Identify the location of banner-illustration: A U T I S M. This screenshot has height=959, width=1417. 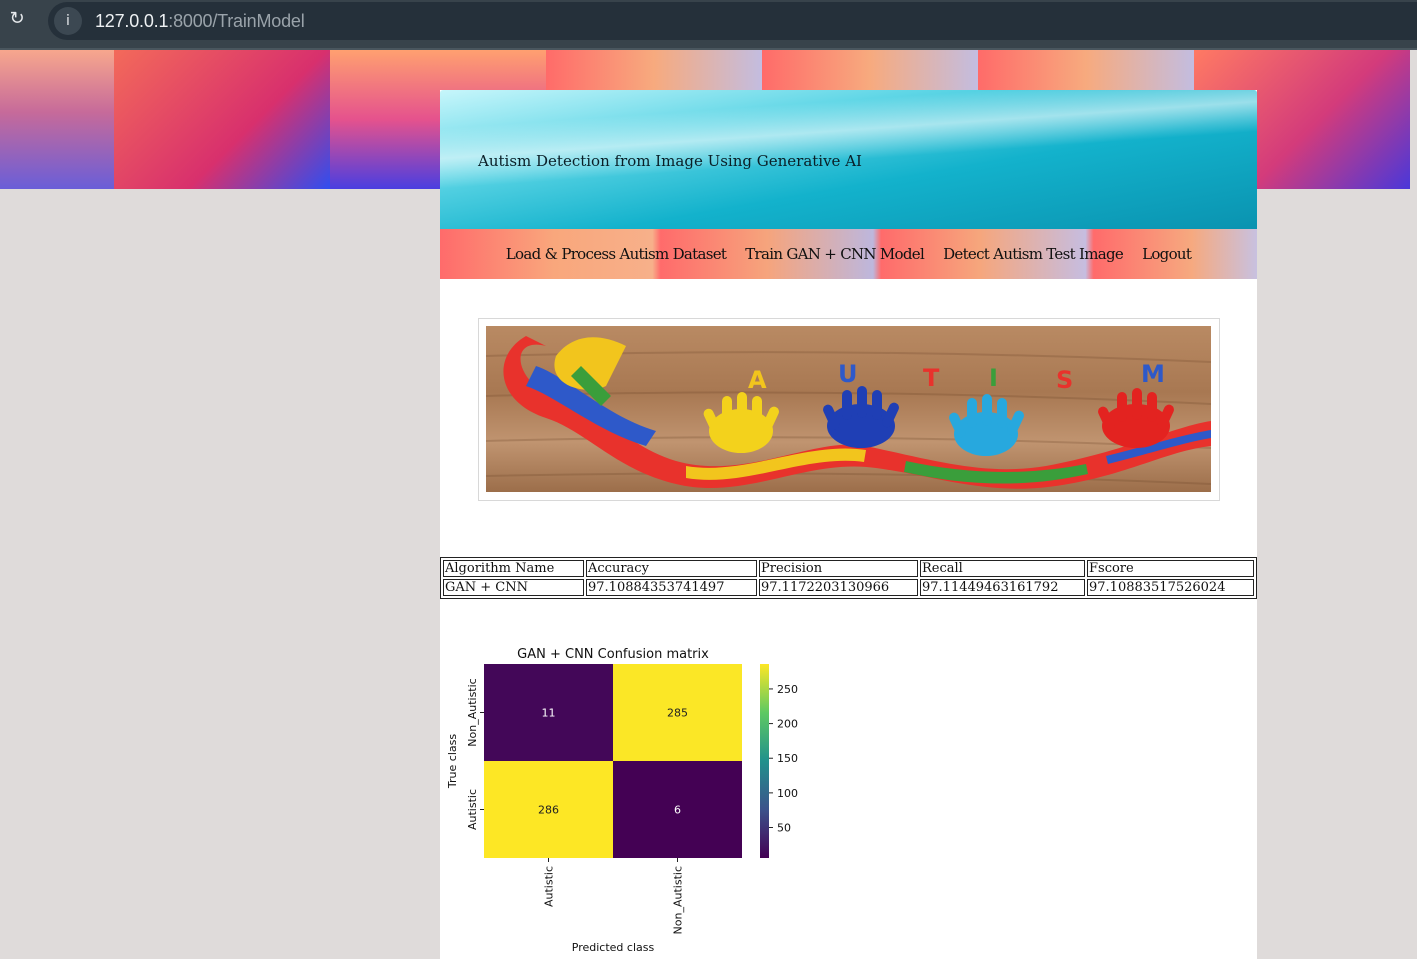
(848, 412).